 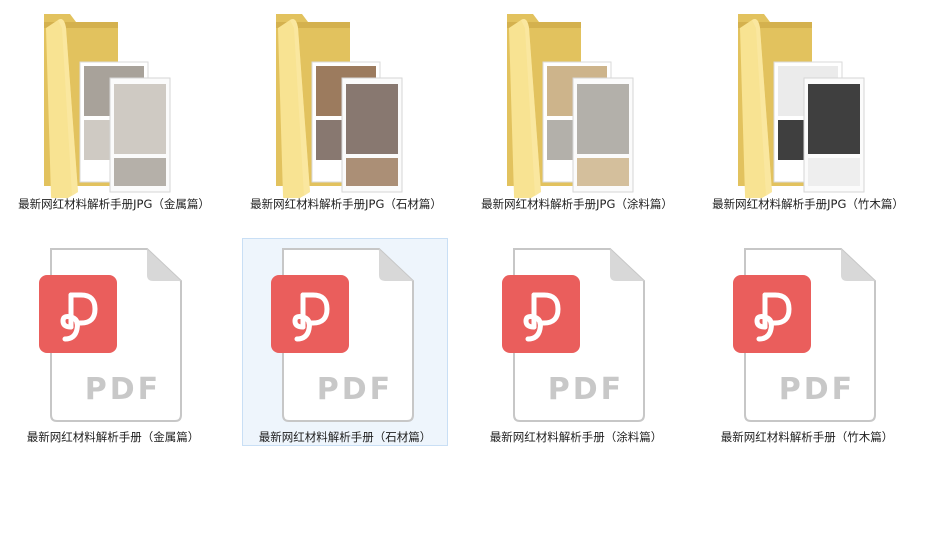 I want to click on folder-stone-photos-icon, so click(x=346, y=102).